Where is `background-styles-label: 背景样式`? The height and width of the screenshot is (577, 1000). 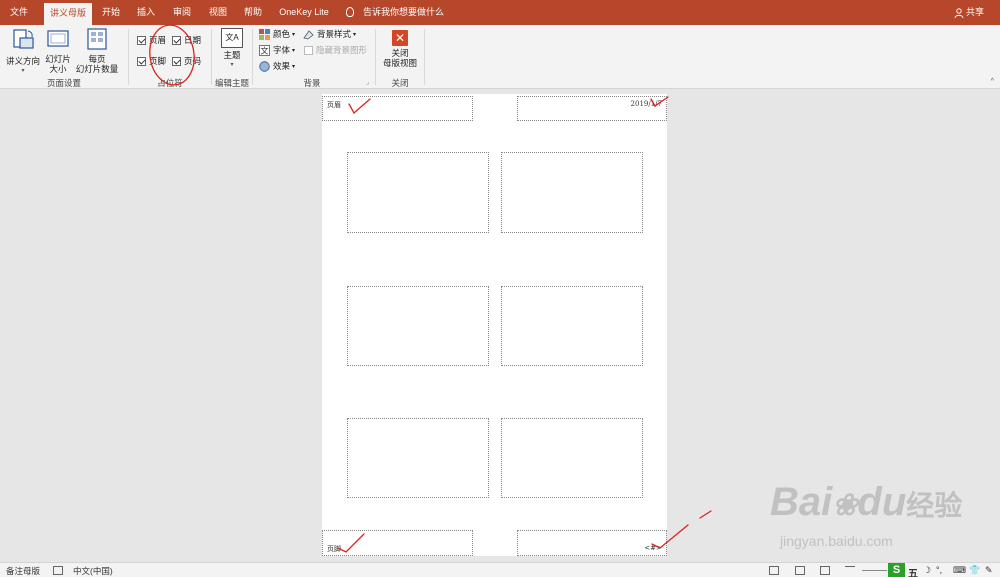 background-styles-label: 背景样式 is located at coordinates (334, 34).